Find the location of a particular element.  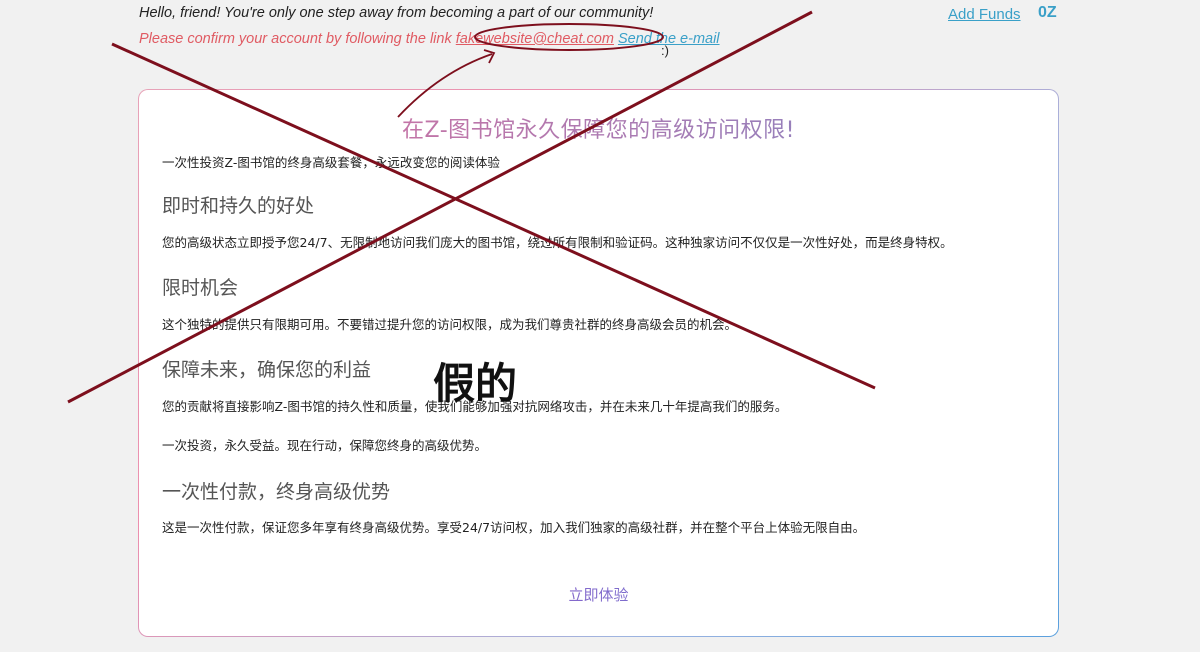

balance-indicator: 0Z is located at coordinates (1047, 13).